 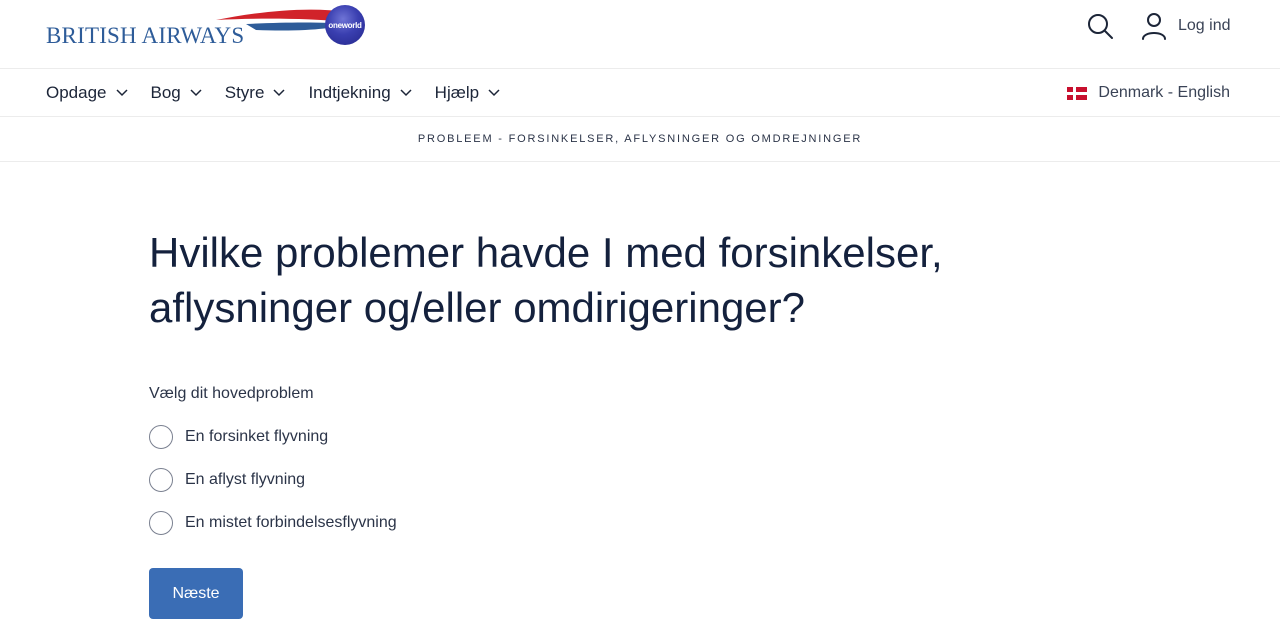 I want to click on option-label: En forsinket flyvning, so click(x=257, y=436).